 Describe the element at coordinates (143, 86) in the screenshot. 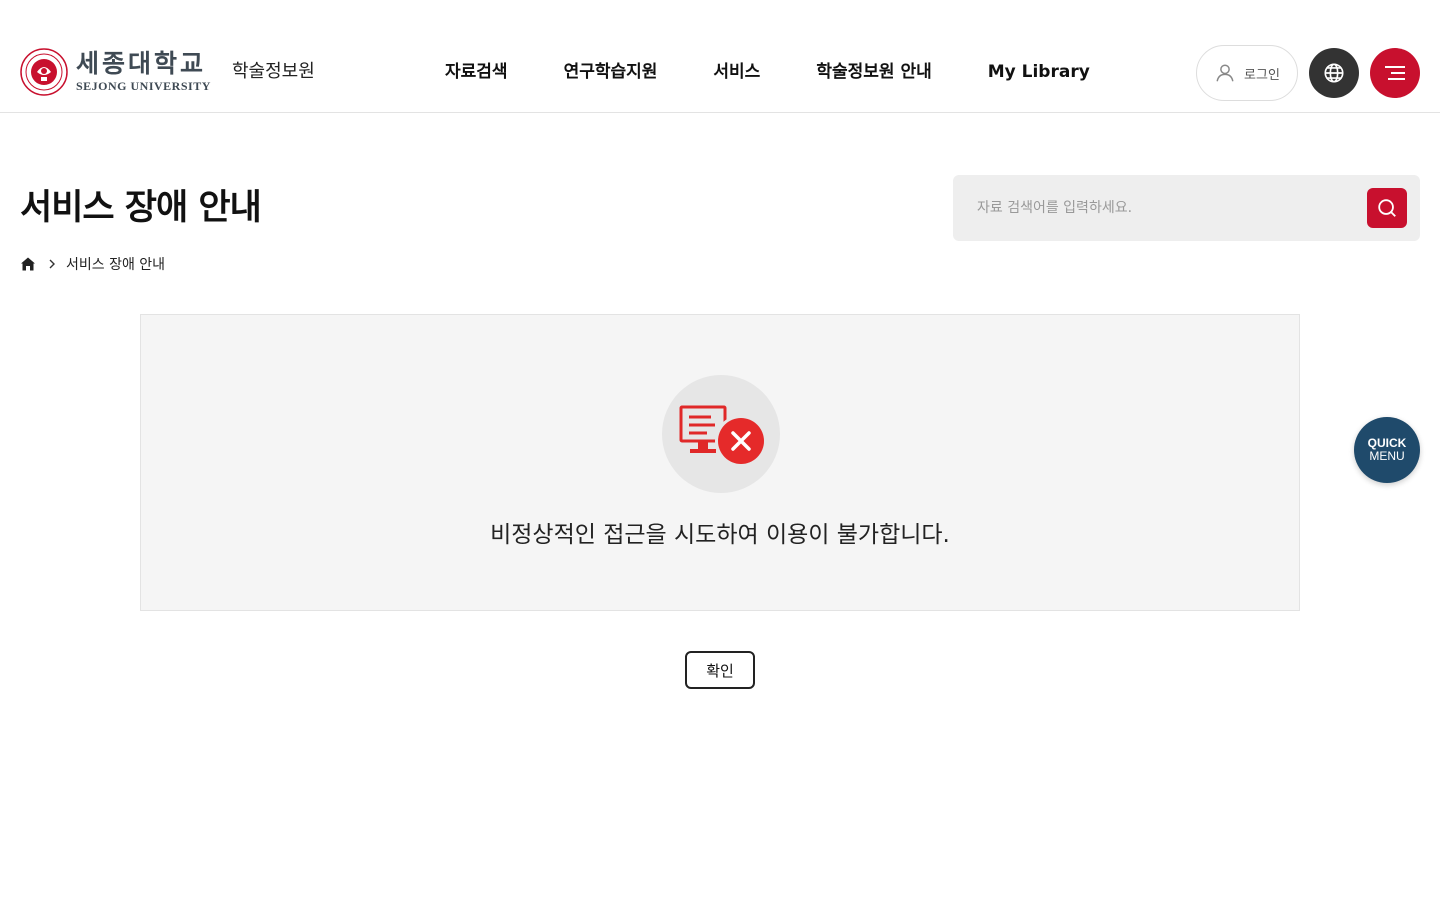

I see `logo-english-name: SEJONG UNIVERSITY` at that location.